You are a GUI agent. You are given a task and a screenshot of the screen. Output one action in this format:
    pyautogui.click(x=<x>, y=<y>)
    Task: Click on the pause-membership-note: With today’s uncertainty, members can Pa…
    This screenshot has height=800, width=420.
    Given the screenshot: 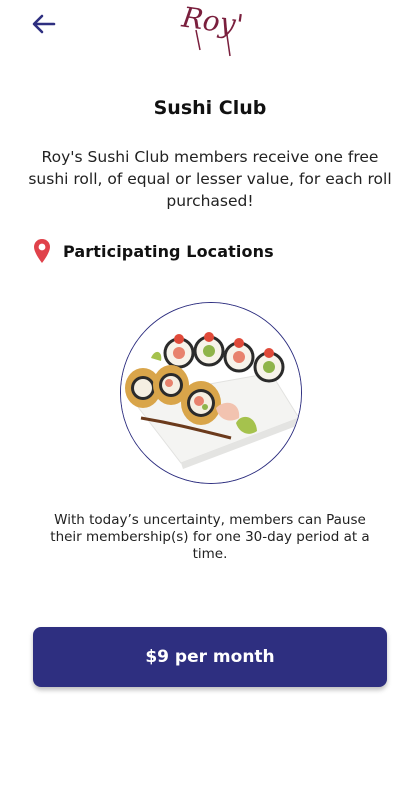 What is the action you would take?
    pyautogui.click(x=210, y=537)
    